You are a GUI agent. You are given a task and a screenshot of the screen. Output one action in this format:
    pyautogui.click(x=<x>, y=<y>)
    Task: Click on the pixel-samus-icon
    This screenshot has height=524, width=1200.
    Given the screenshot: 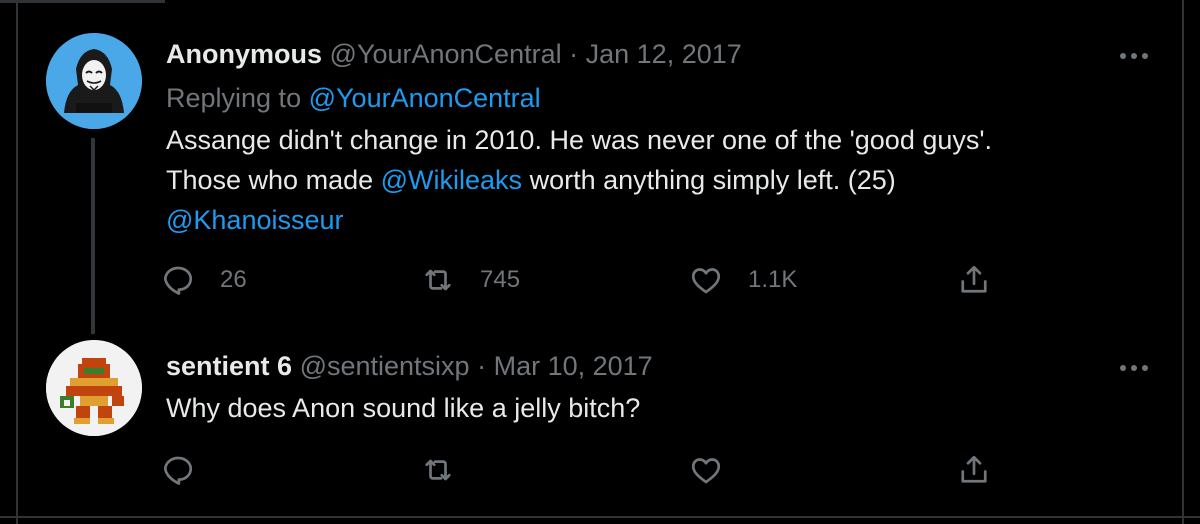 What is the action you would take?
    pyautogui.click(x=94, y=388)
    